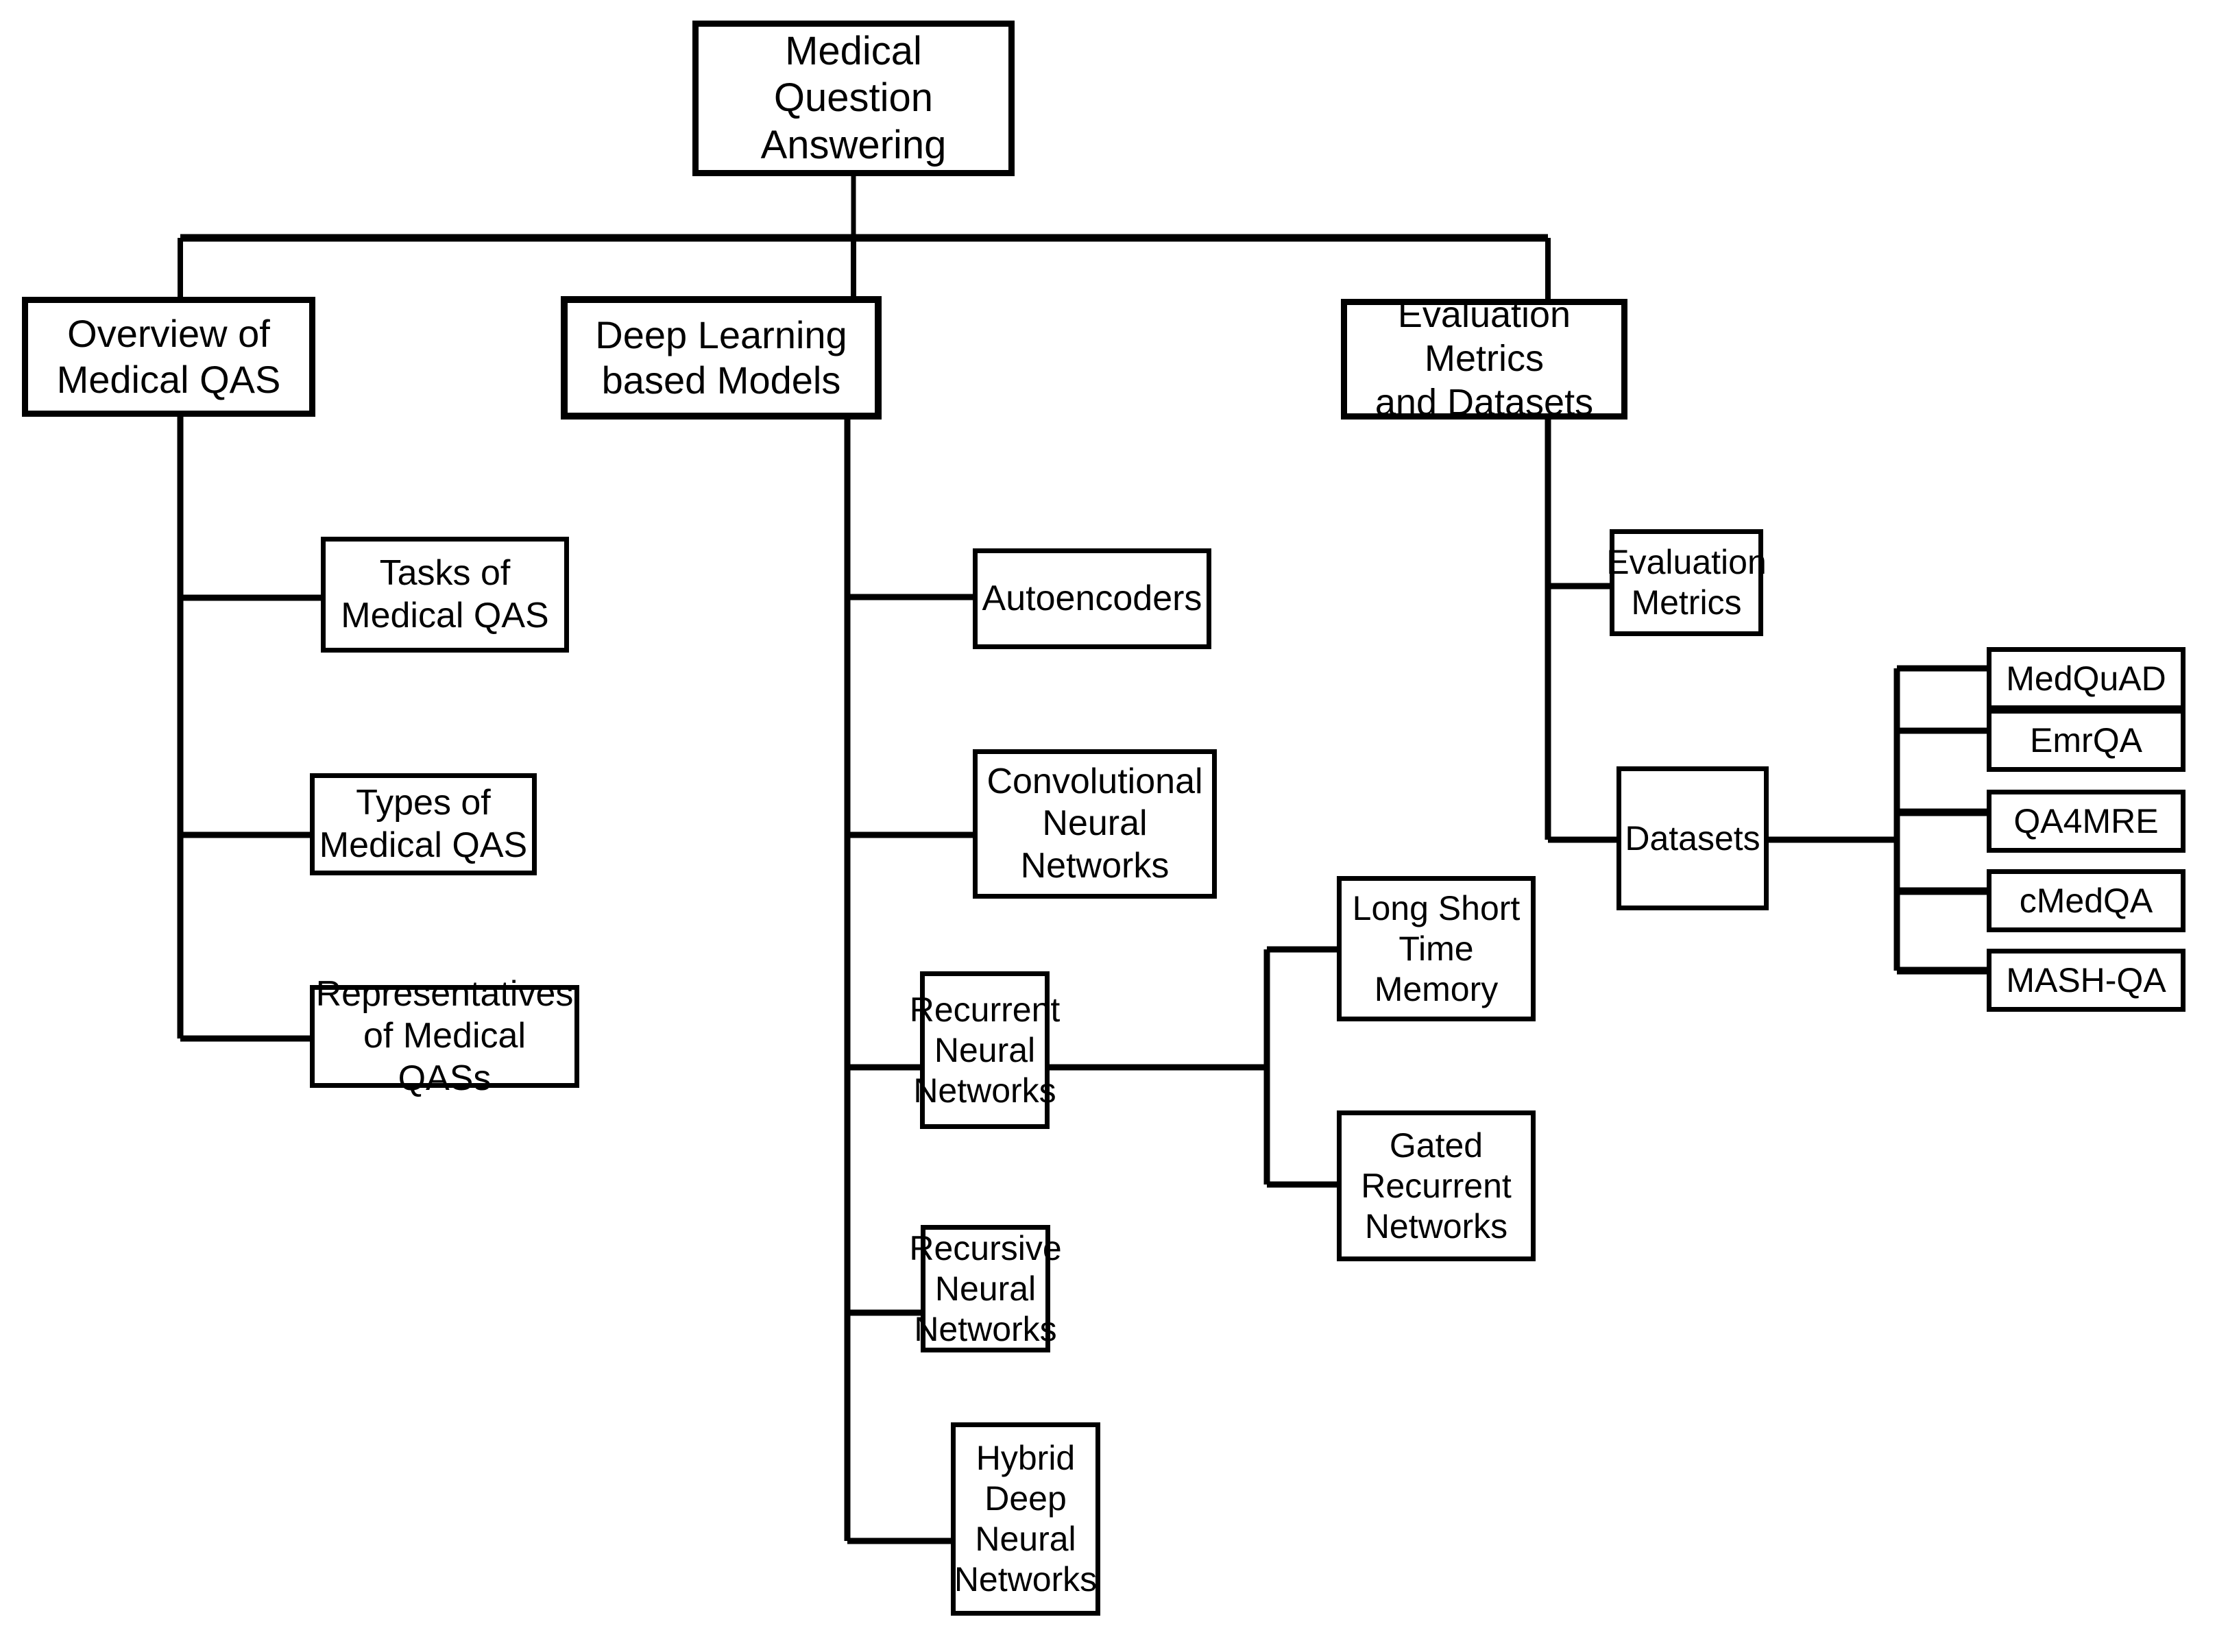 The image size is (2228, 1652). I want to click on node-overview-of-medical-qas: Overview of Medical QAS, so click(168, 357).